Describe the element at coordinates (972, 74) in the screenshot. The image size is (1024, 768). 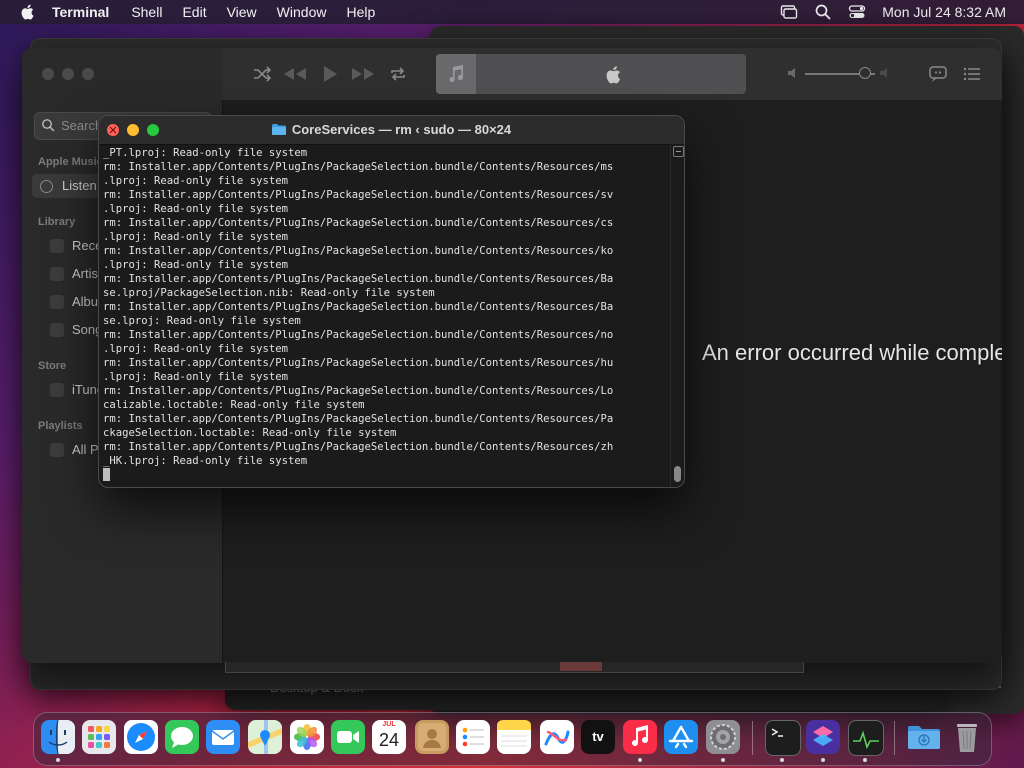
I see `up-next-list-icon` at that location.